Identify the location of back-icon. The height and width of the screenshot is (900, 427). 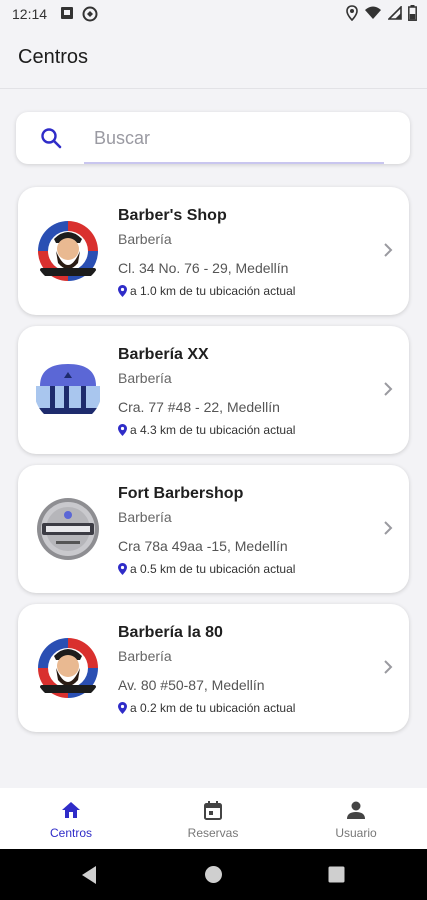
(89, 875).